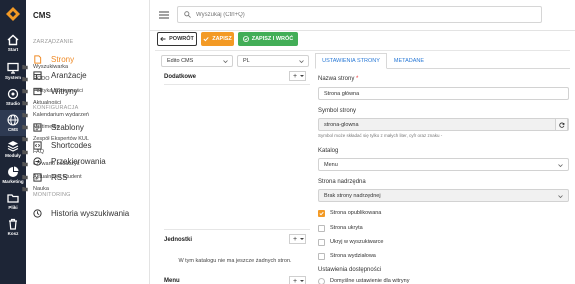  What do you see at coordinates (237, 84) in the screenshot?
I see `panel-divider` at bounding box center [237, 84].